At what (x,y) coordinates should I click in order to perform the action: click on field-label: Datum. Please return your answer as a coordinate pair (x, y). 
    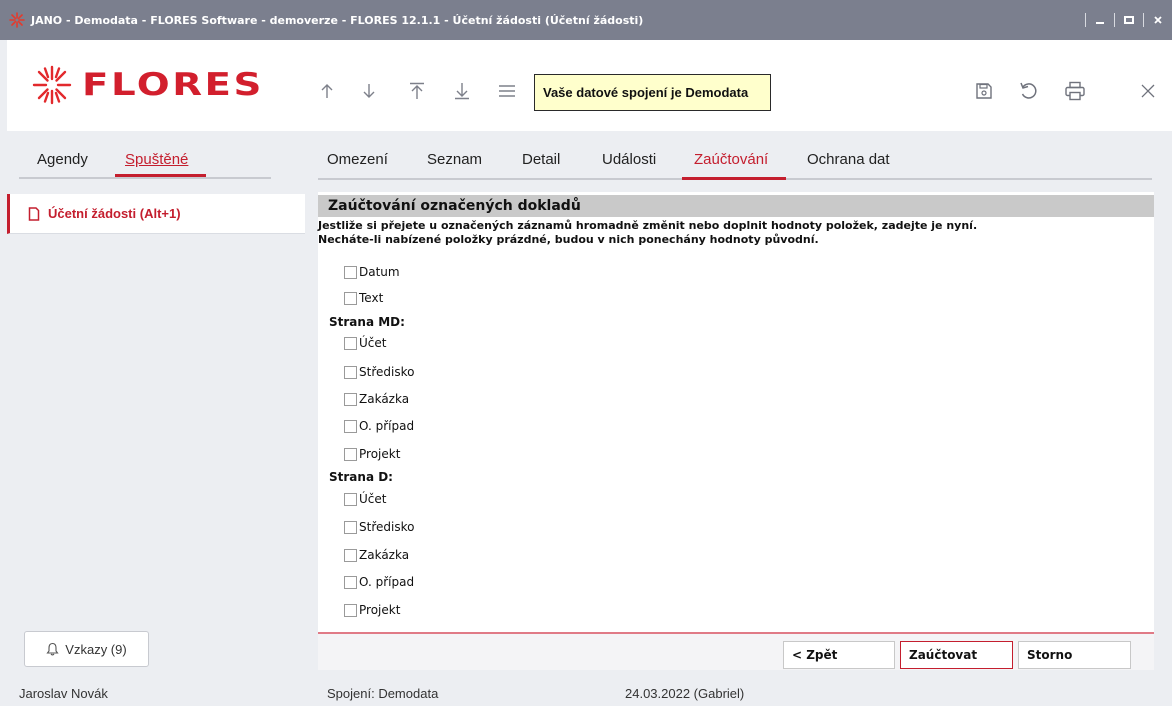
    Looking at the image, I should click on (379, 272).